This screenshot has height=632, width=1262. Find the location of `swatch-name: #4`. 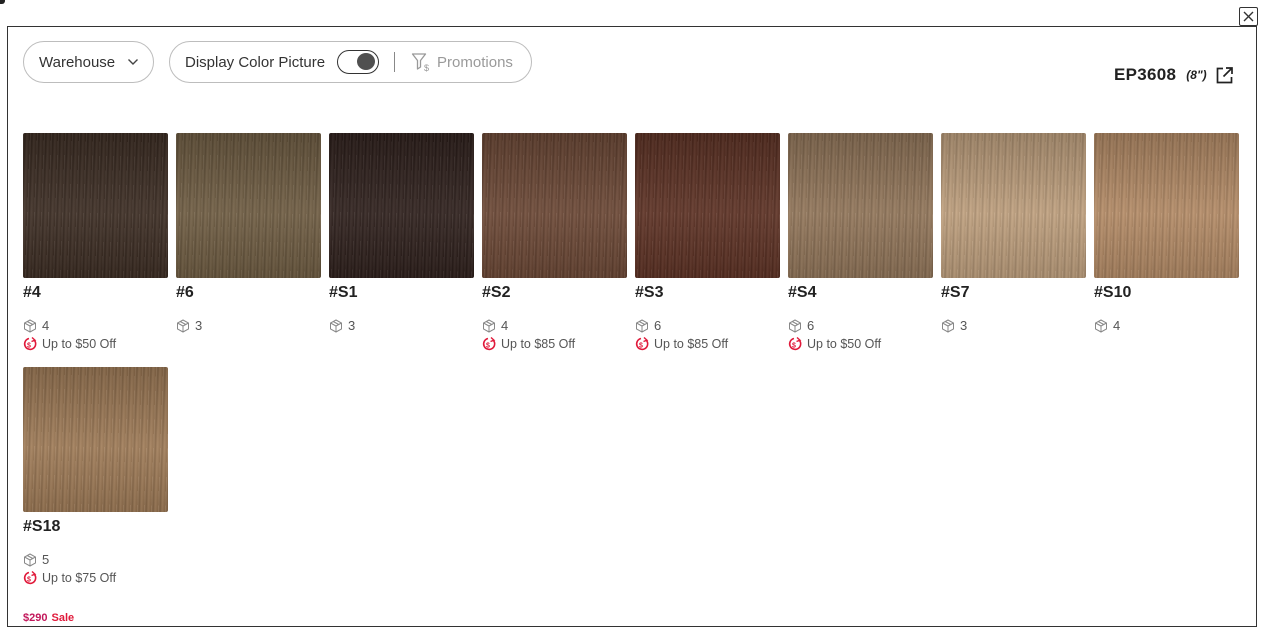

swatch-name: #4 is located at coordinates (32, 292).